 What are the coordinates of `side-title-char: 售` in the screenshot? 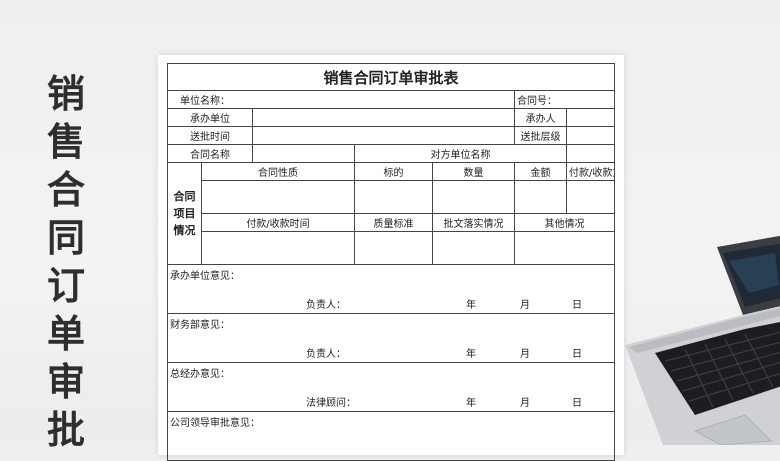 It's located at (65, 142).